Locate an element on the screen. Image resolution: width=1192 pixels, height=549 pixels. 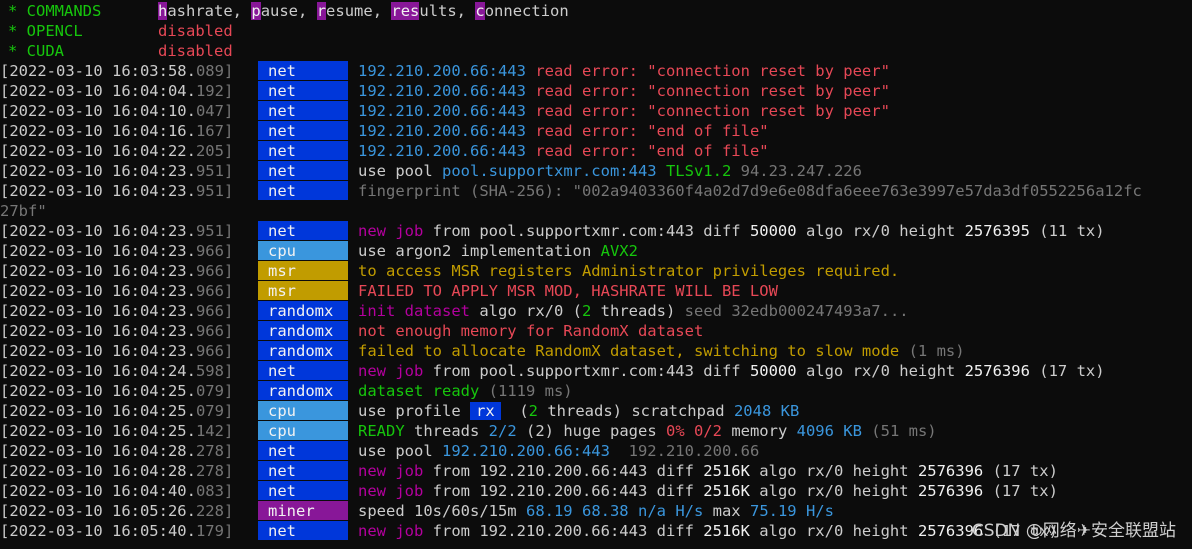
log-segment: use pool is located at coordinates (400, 451).